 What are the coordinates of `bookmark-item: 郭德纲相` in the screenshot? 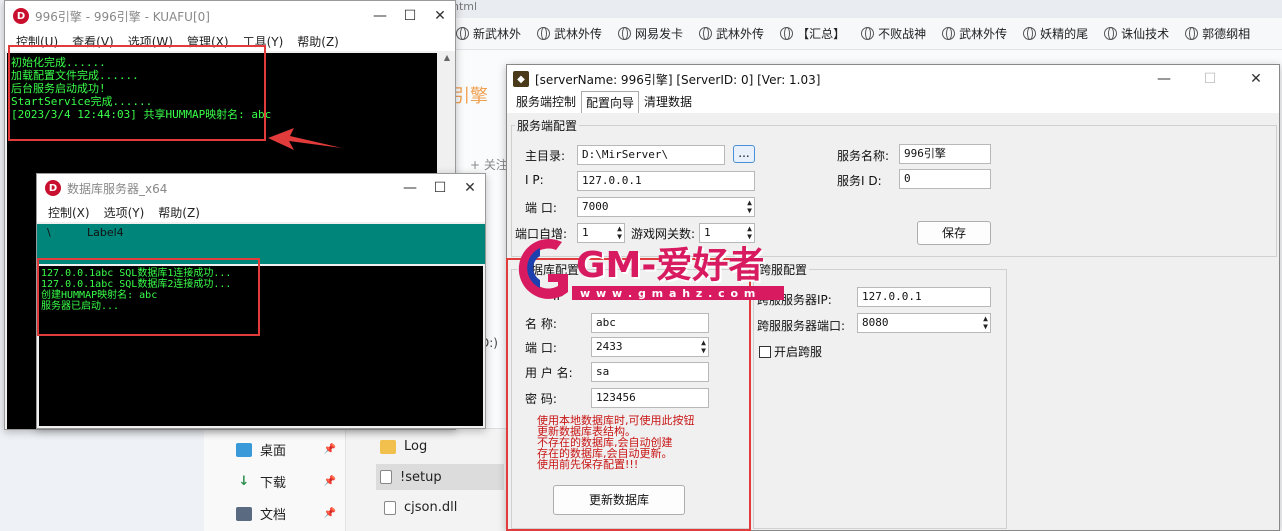 It's located at (1217, 33).